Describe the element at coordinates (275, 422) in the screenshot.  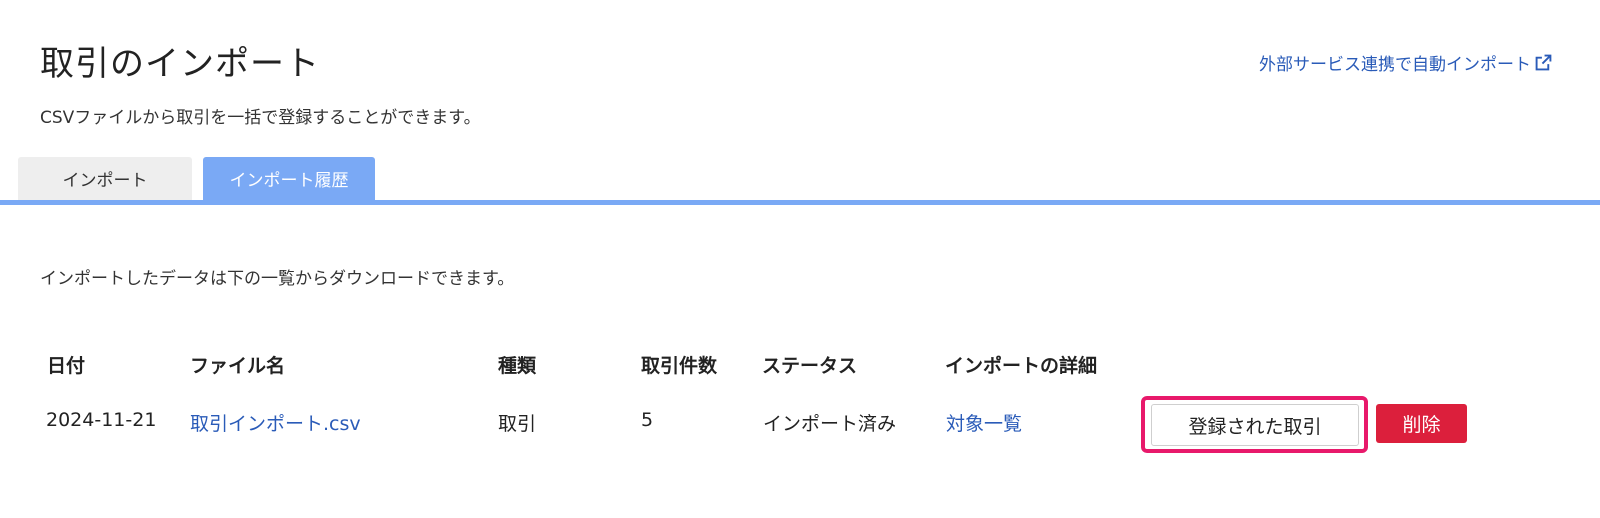
I see `row-file-name-link: 取引インポート.csv` at that location.